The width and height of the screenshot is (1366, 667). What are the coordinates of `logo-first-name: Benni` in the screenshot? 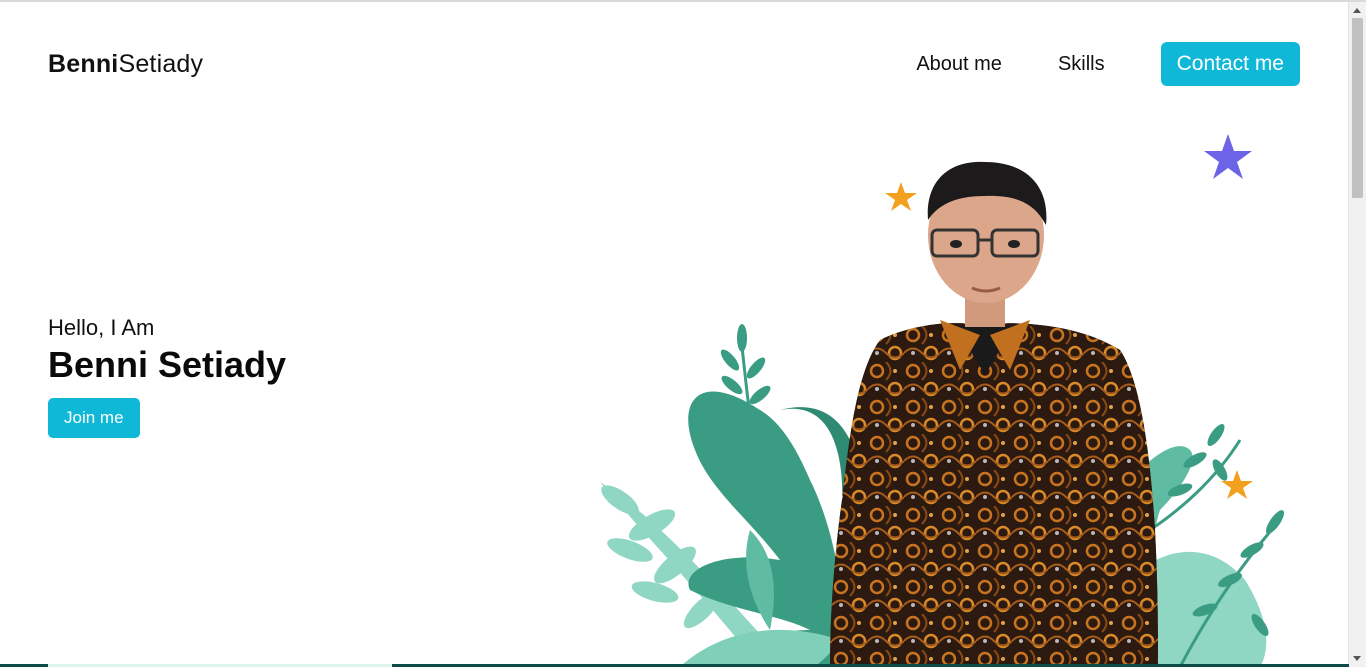 It's located at (83, 64).